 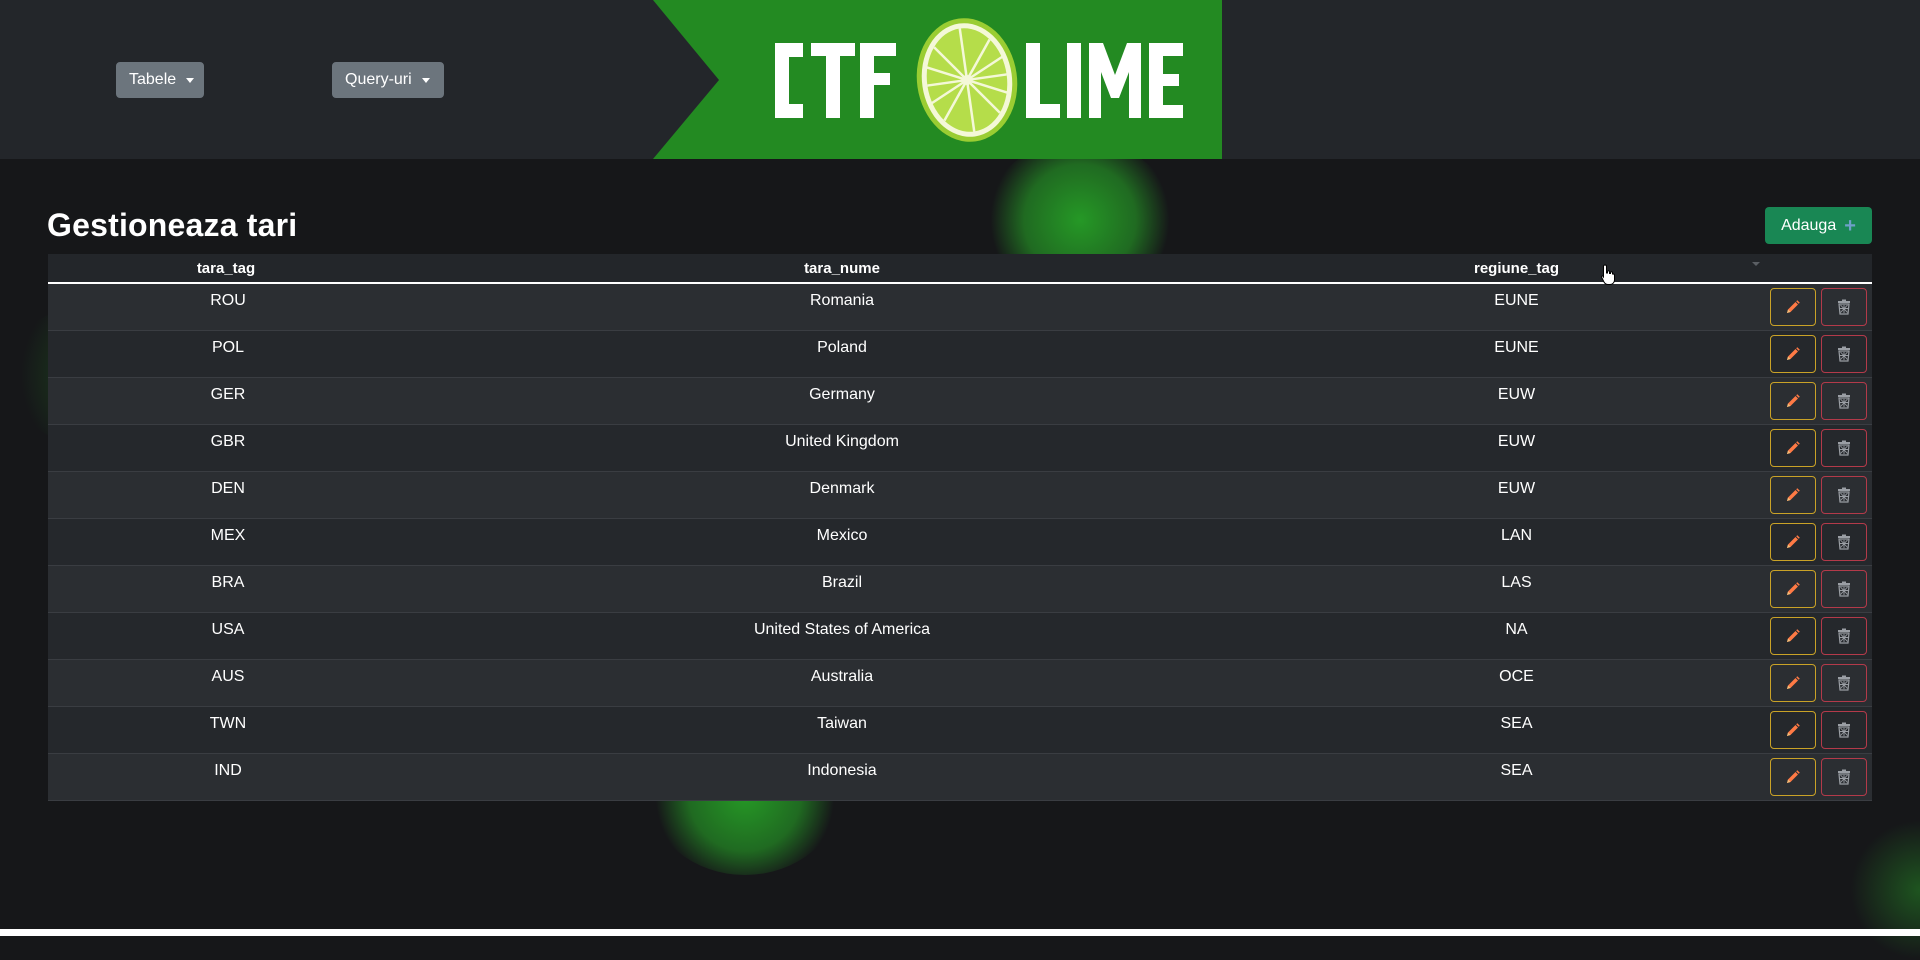 I want to click on table-row: MEX Mexico LAN, so click(x=960, y=542).